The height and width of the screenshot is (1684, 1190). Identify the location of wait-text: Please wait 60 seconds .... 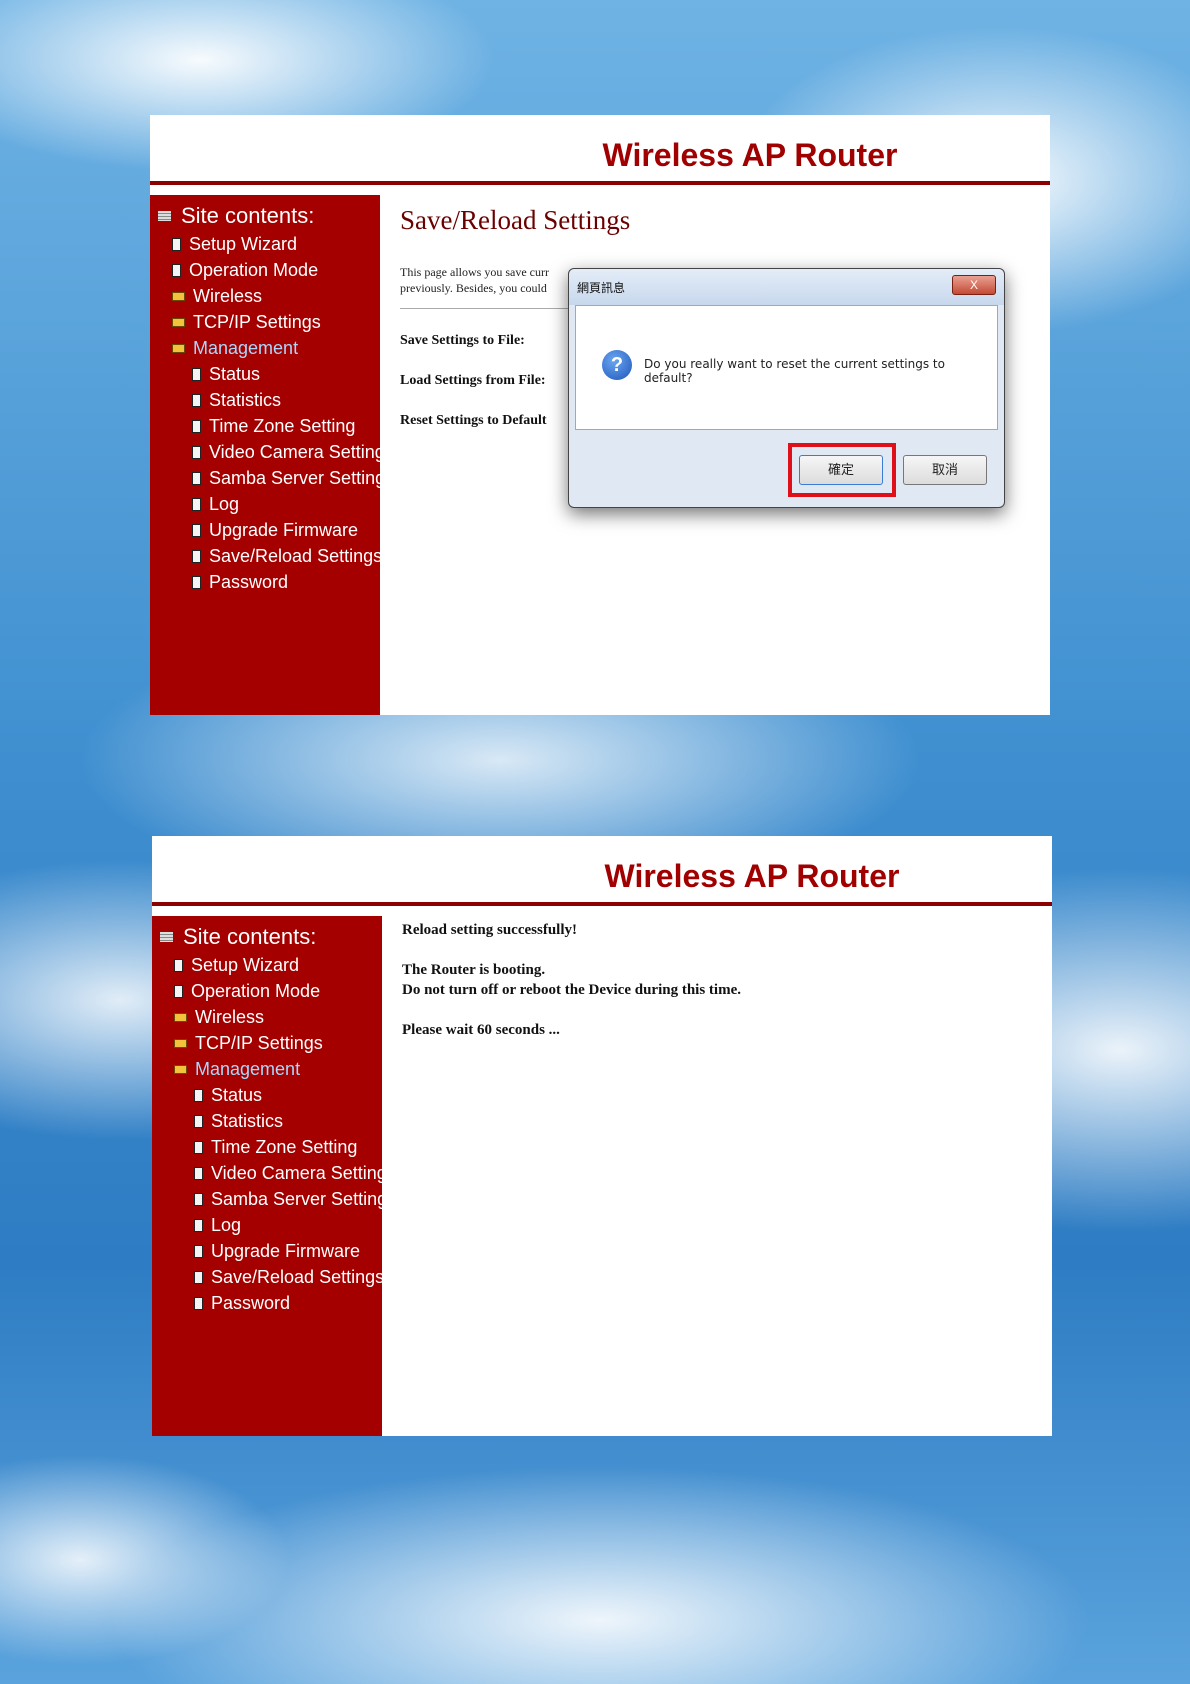
(481, 1030).